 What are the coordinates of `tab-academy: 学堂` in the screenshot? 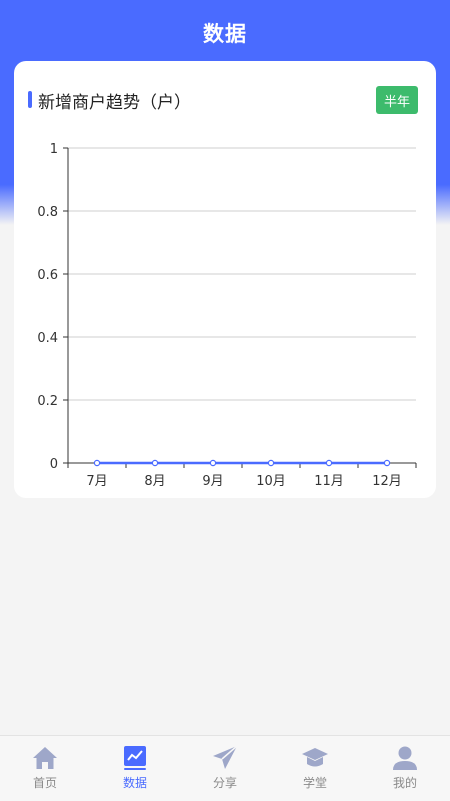 It's located at (315, 768).